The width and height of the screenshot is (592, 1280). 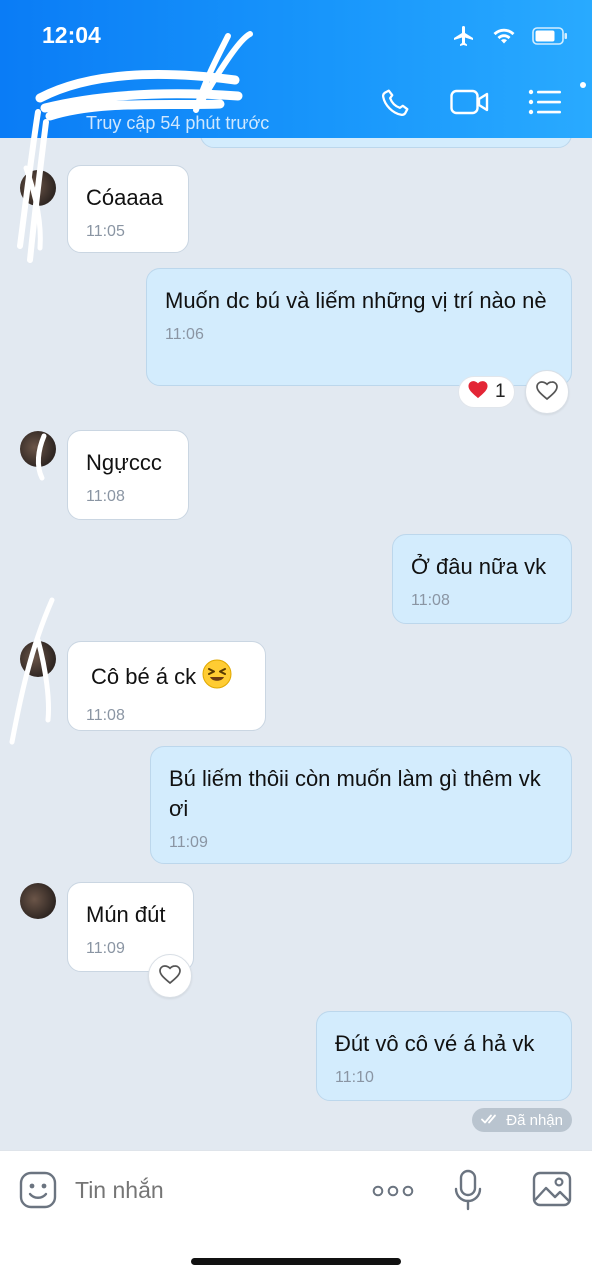 What do you see at coordinates (545, 104) in the screenshot?
I see `menu-list-icon` at bounding box center [545, 104].